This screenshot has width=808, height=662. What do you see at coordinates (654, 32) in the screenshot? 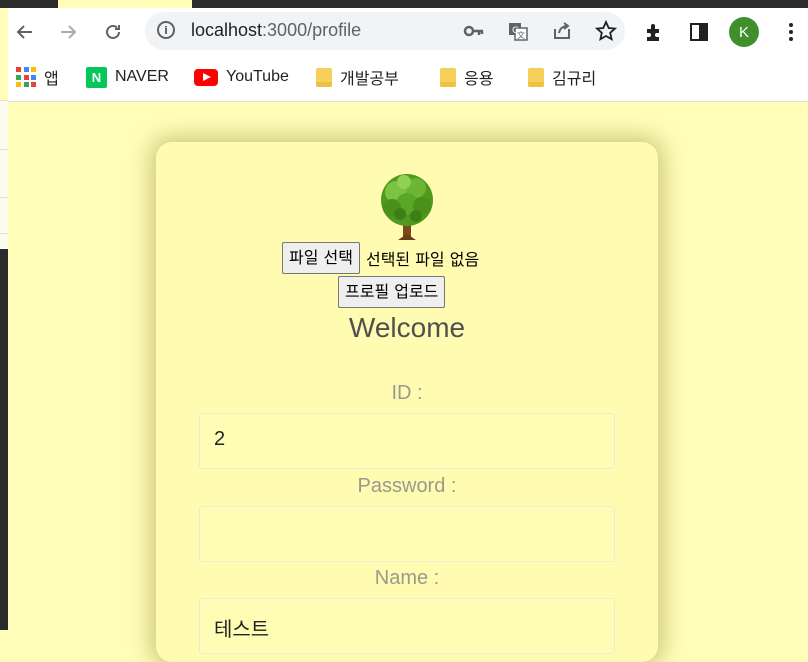
I see `extensions-puzzle-icon` at bounding box center [654, 32].